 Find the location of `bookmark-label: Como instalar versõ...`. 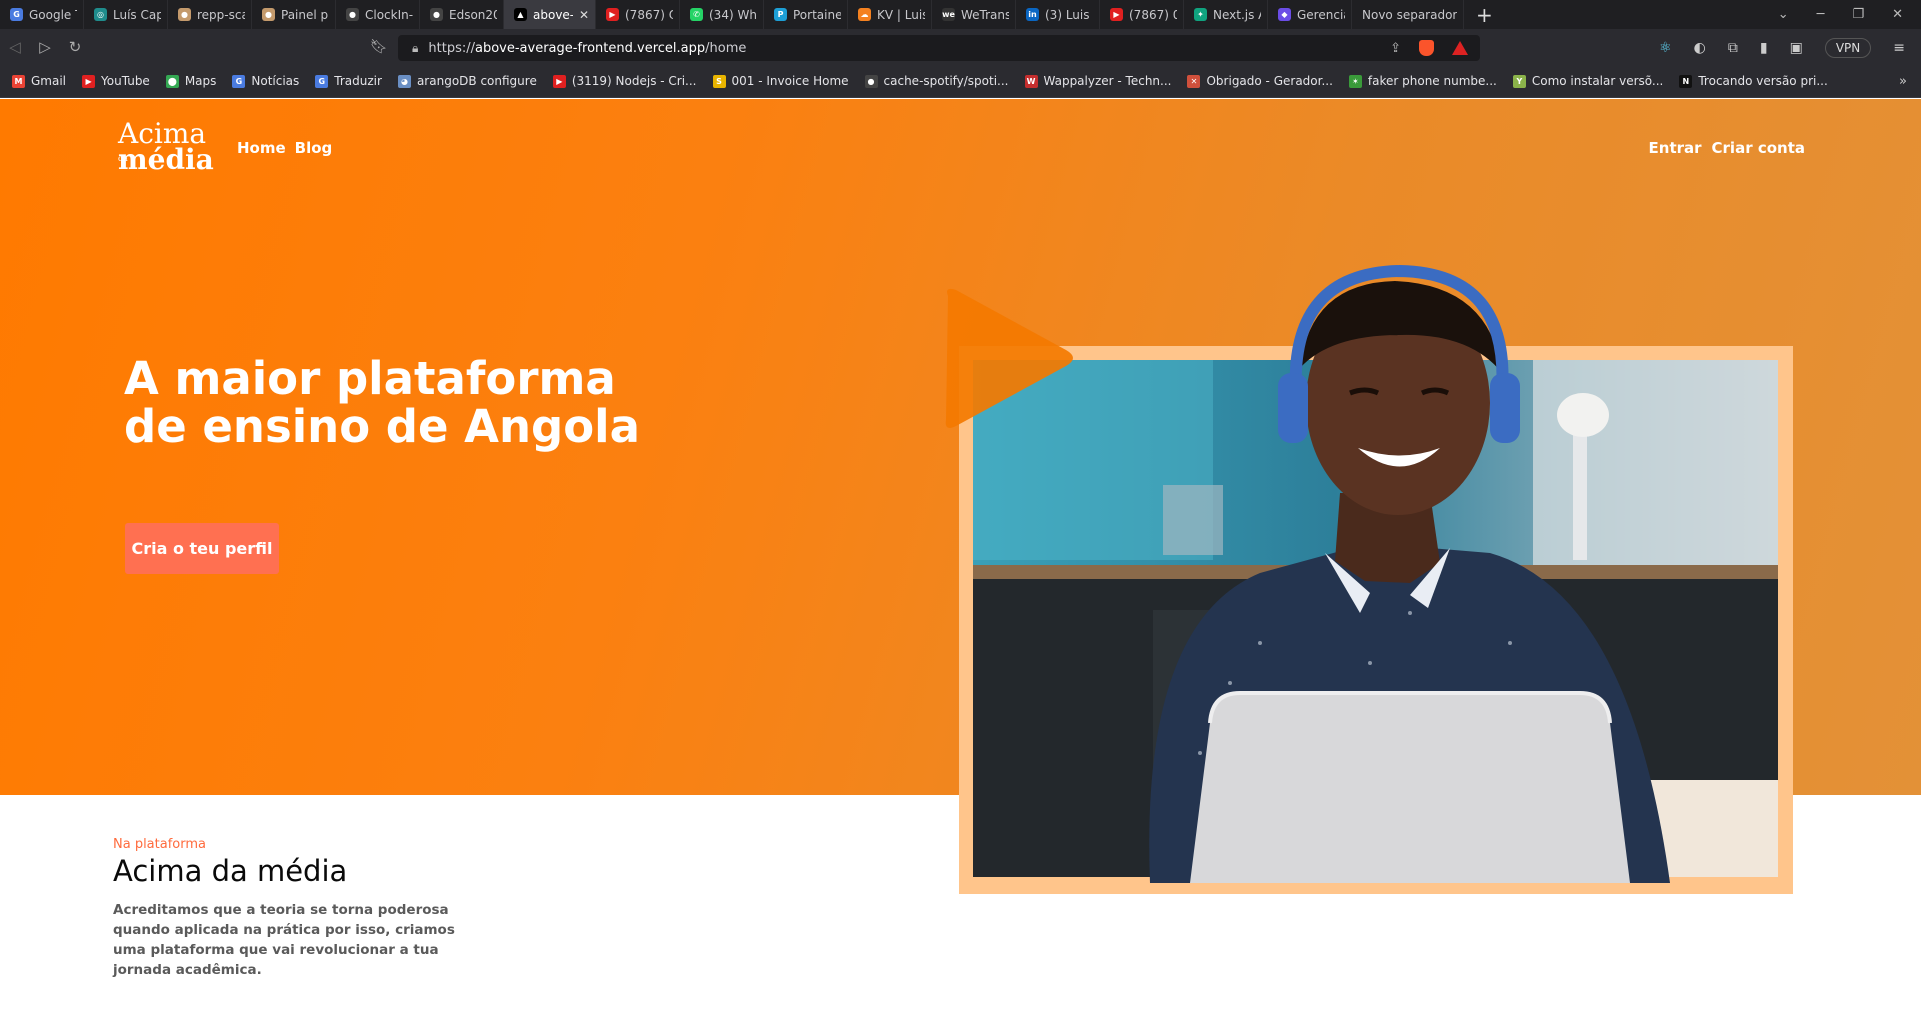

bookmark-label: Como instalar versõ... is located at coordinates (1597, 81).